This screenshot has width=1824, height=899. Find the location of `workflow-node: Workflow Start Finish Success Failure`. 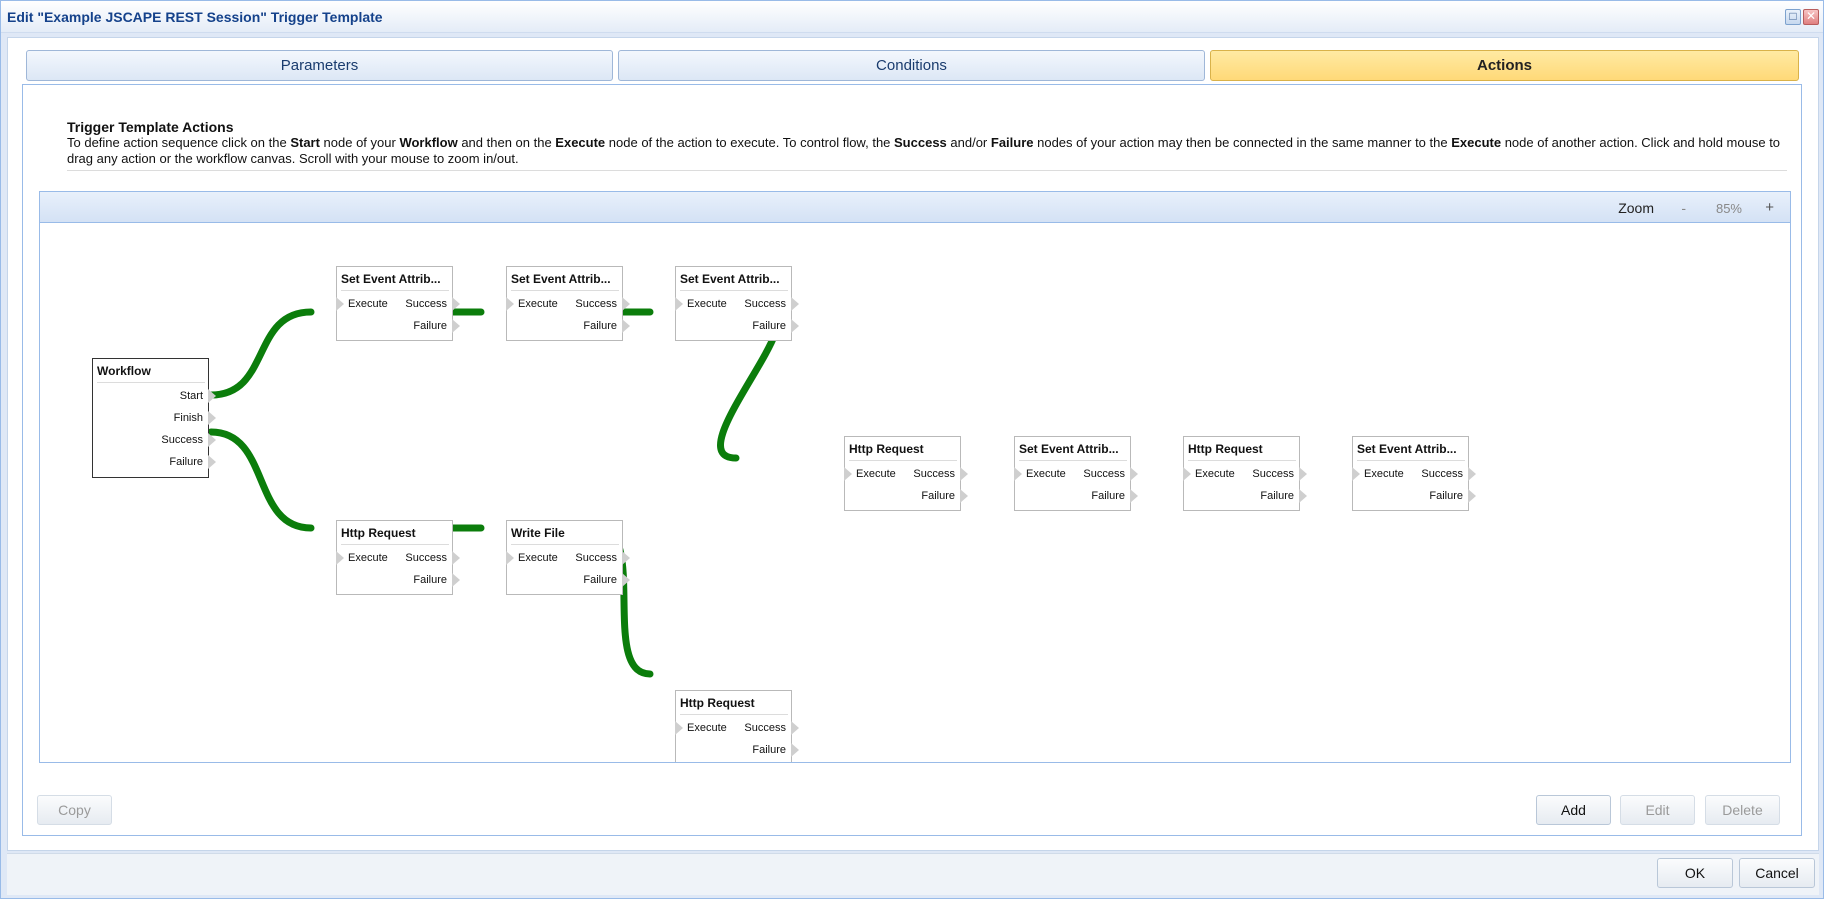

workflow-node: Workflow Start Finish Success Failure is located at coordinates (154, 418).